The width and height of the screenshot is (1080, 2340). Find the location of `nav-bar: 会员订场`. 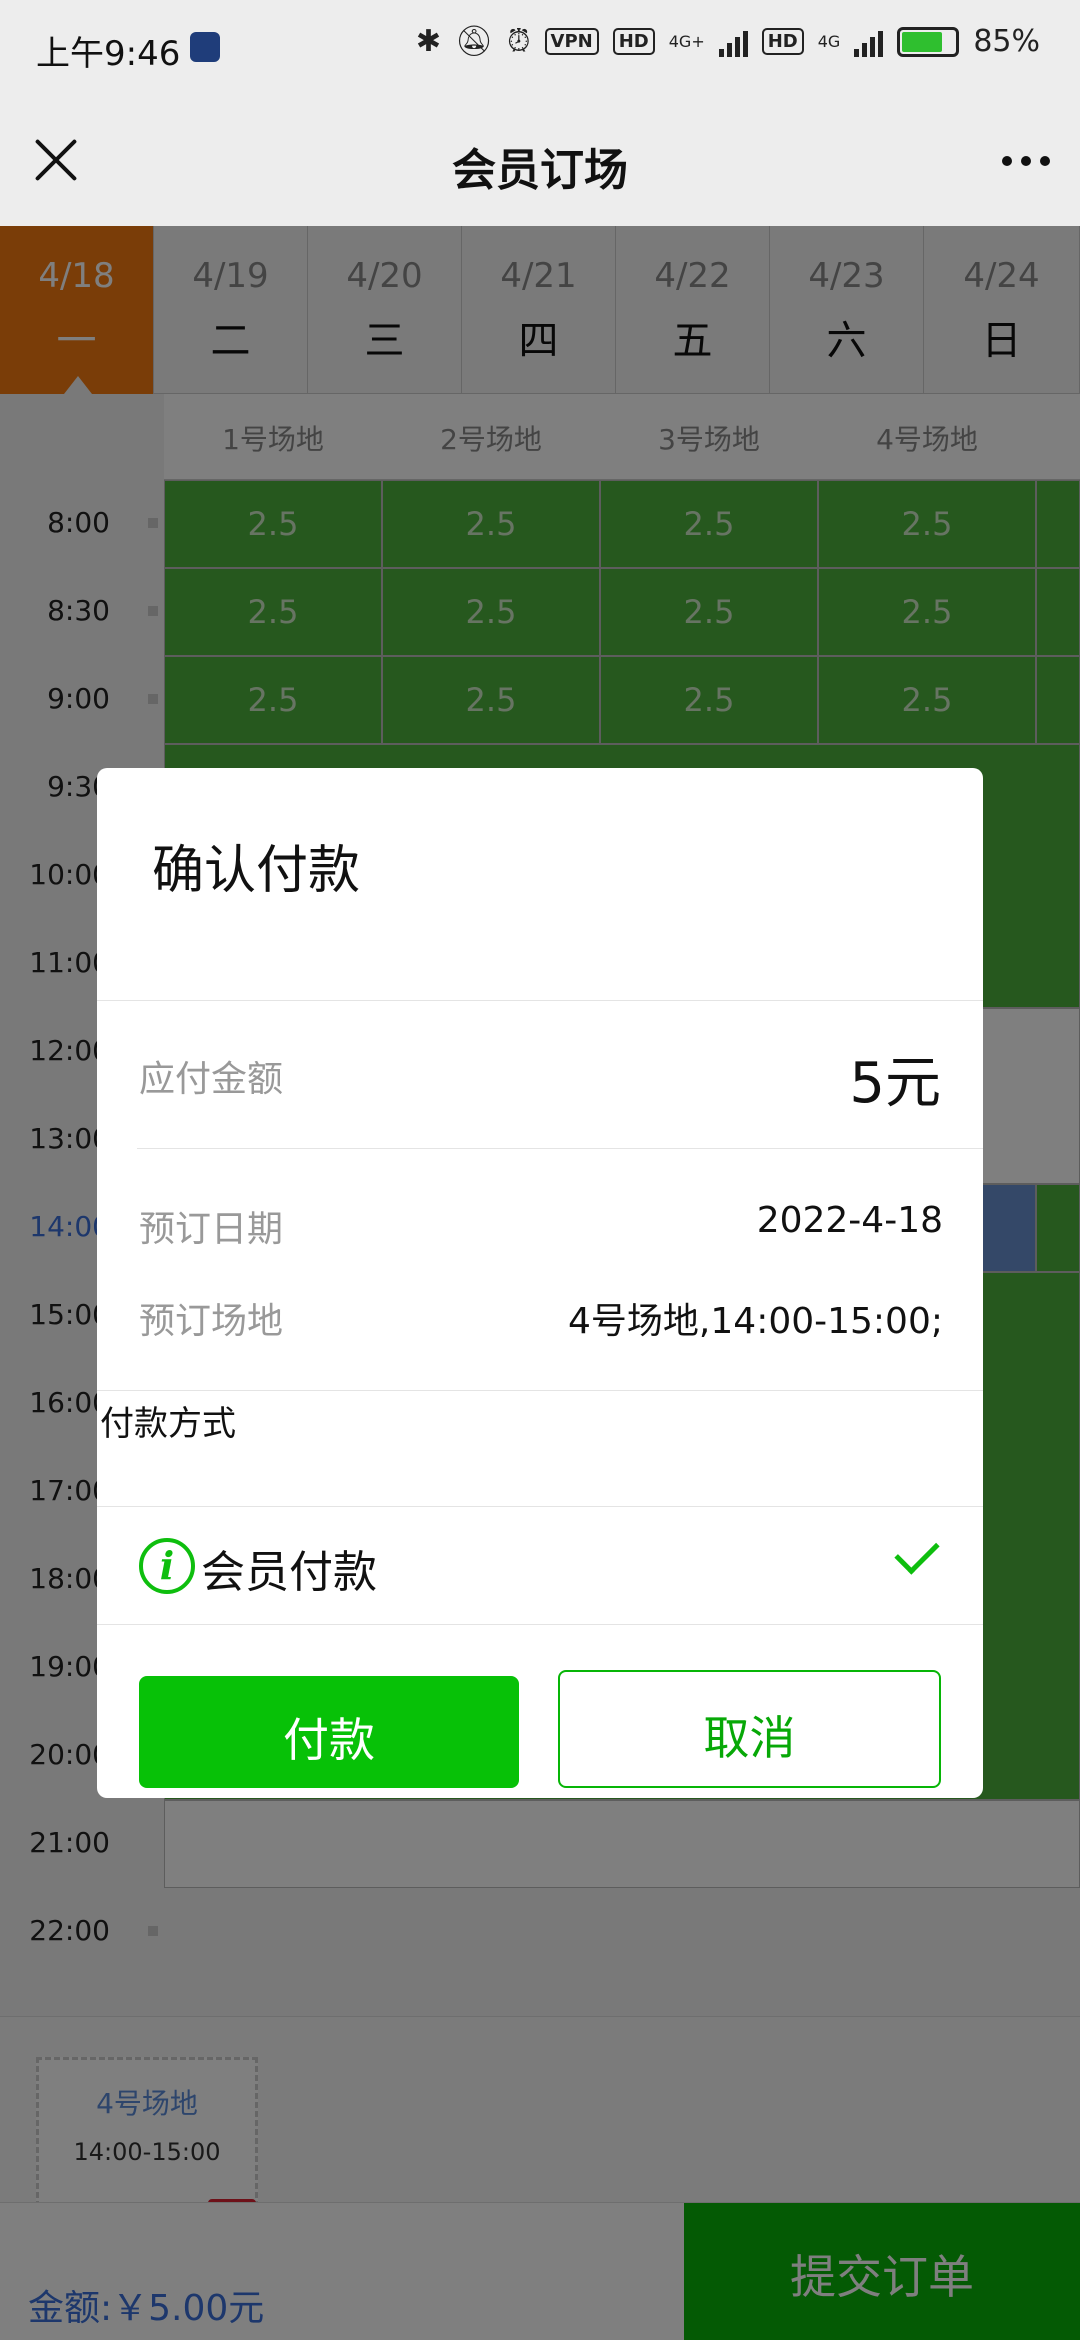

nav-bar: 会员订场 is located at coordinates (540, 162).